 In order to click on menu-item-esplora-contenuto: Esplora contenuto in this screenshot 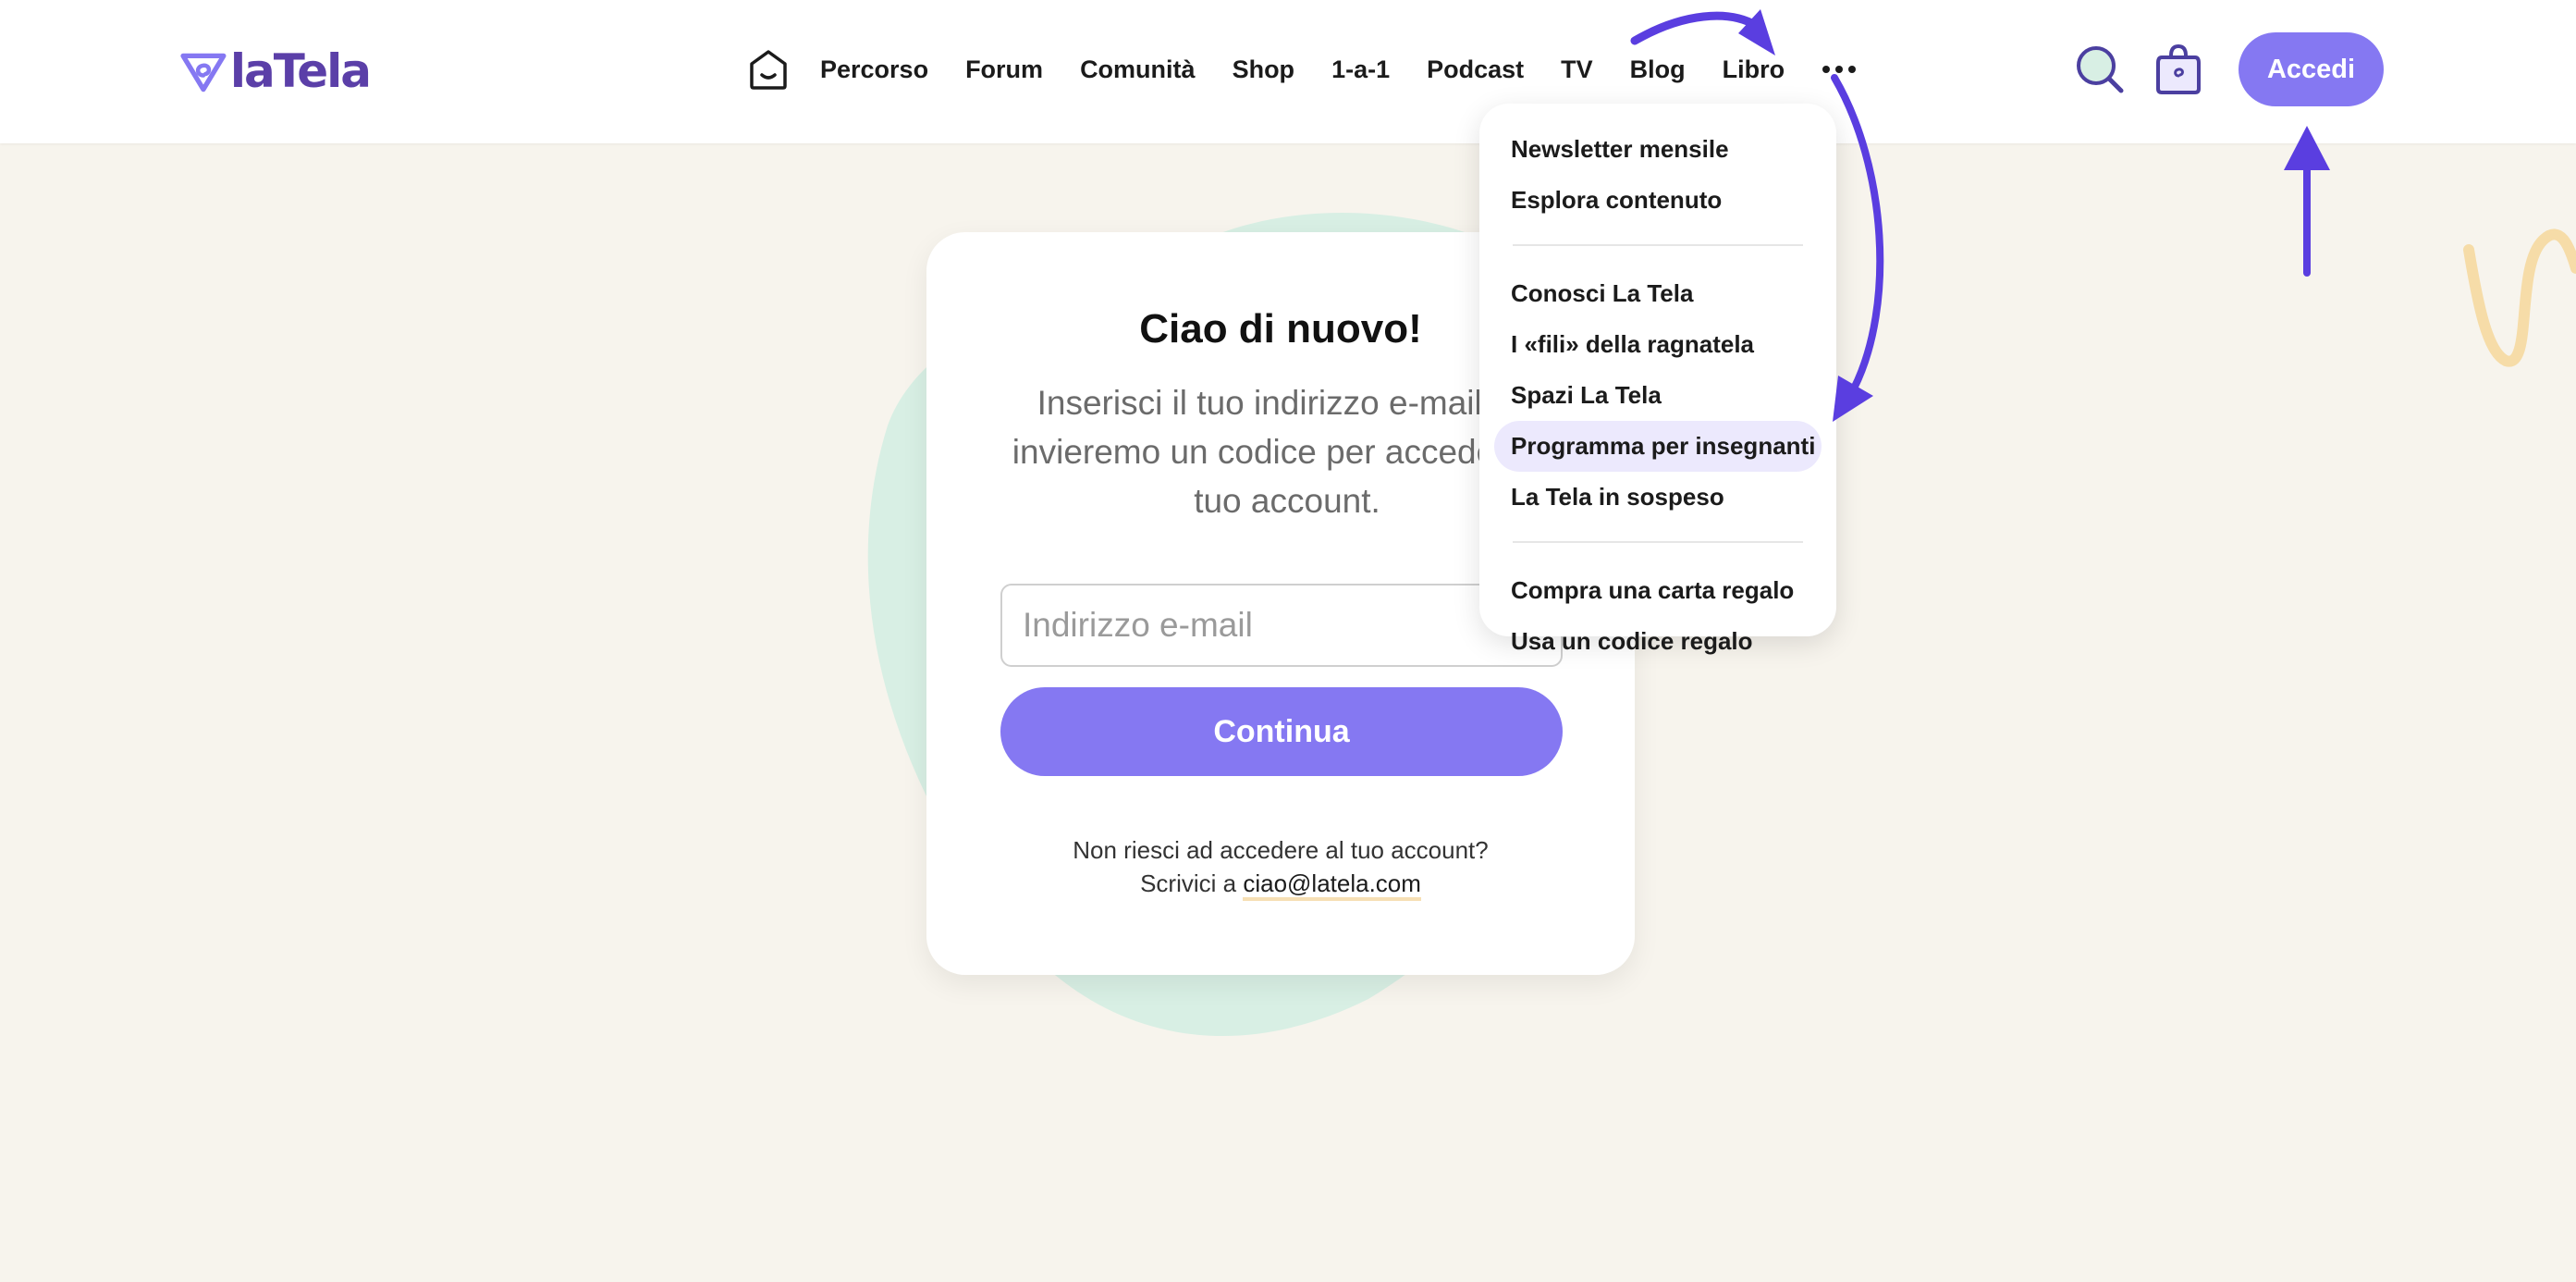, I will do `click(1658, 200)`.